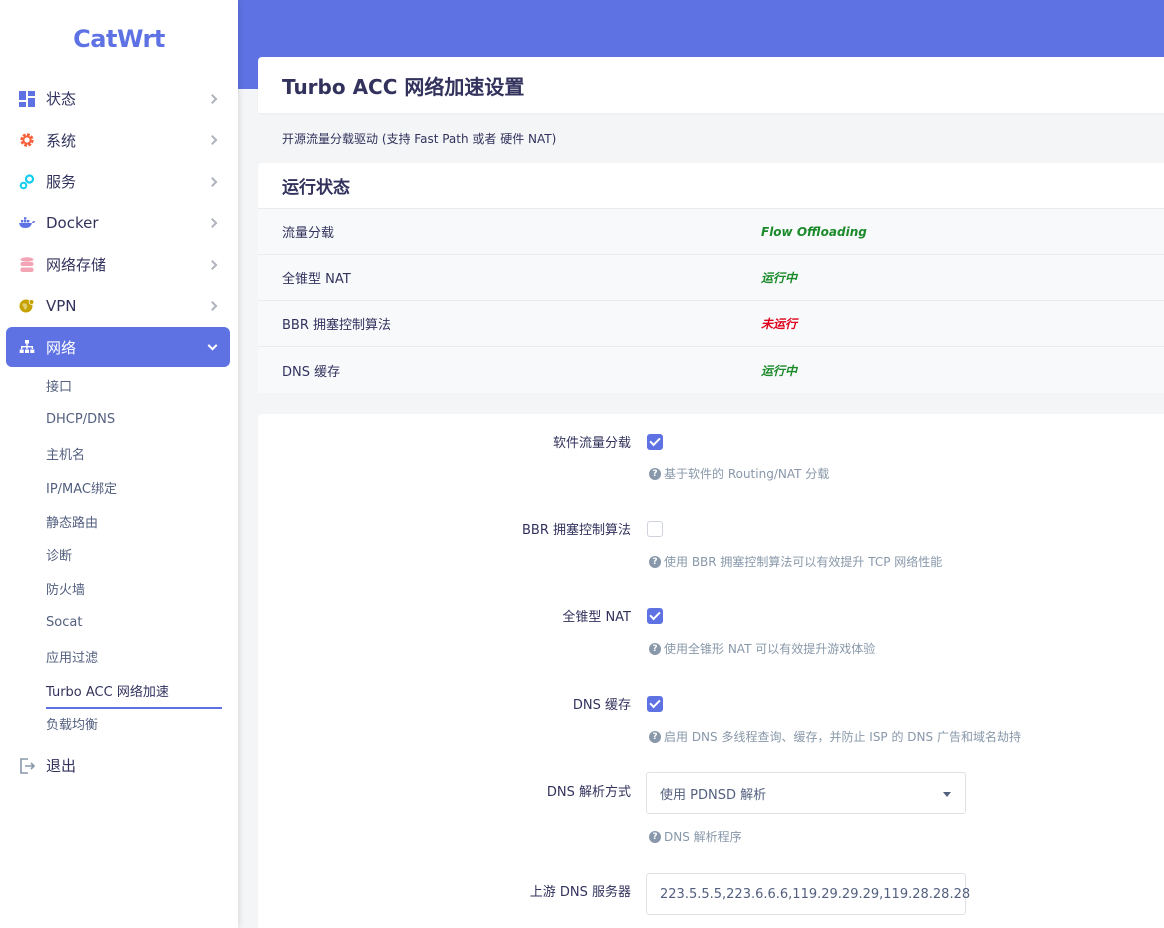 The width and height of the screenshot is (1164, 928). What do you see at coordinates (119, 141) in the screenshot?
I see `sidebar-item-system: 系统` at bounding box center [119, 141].